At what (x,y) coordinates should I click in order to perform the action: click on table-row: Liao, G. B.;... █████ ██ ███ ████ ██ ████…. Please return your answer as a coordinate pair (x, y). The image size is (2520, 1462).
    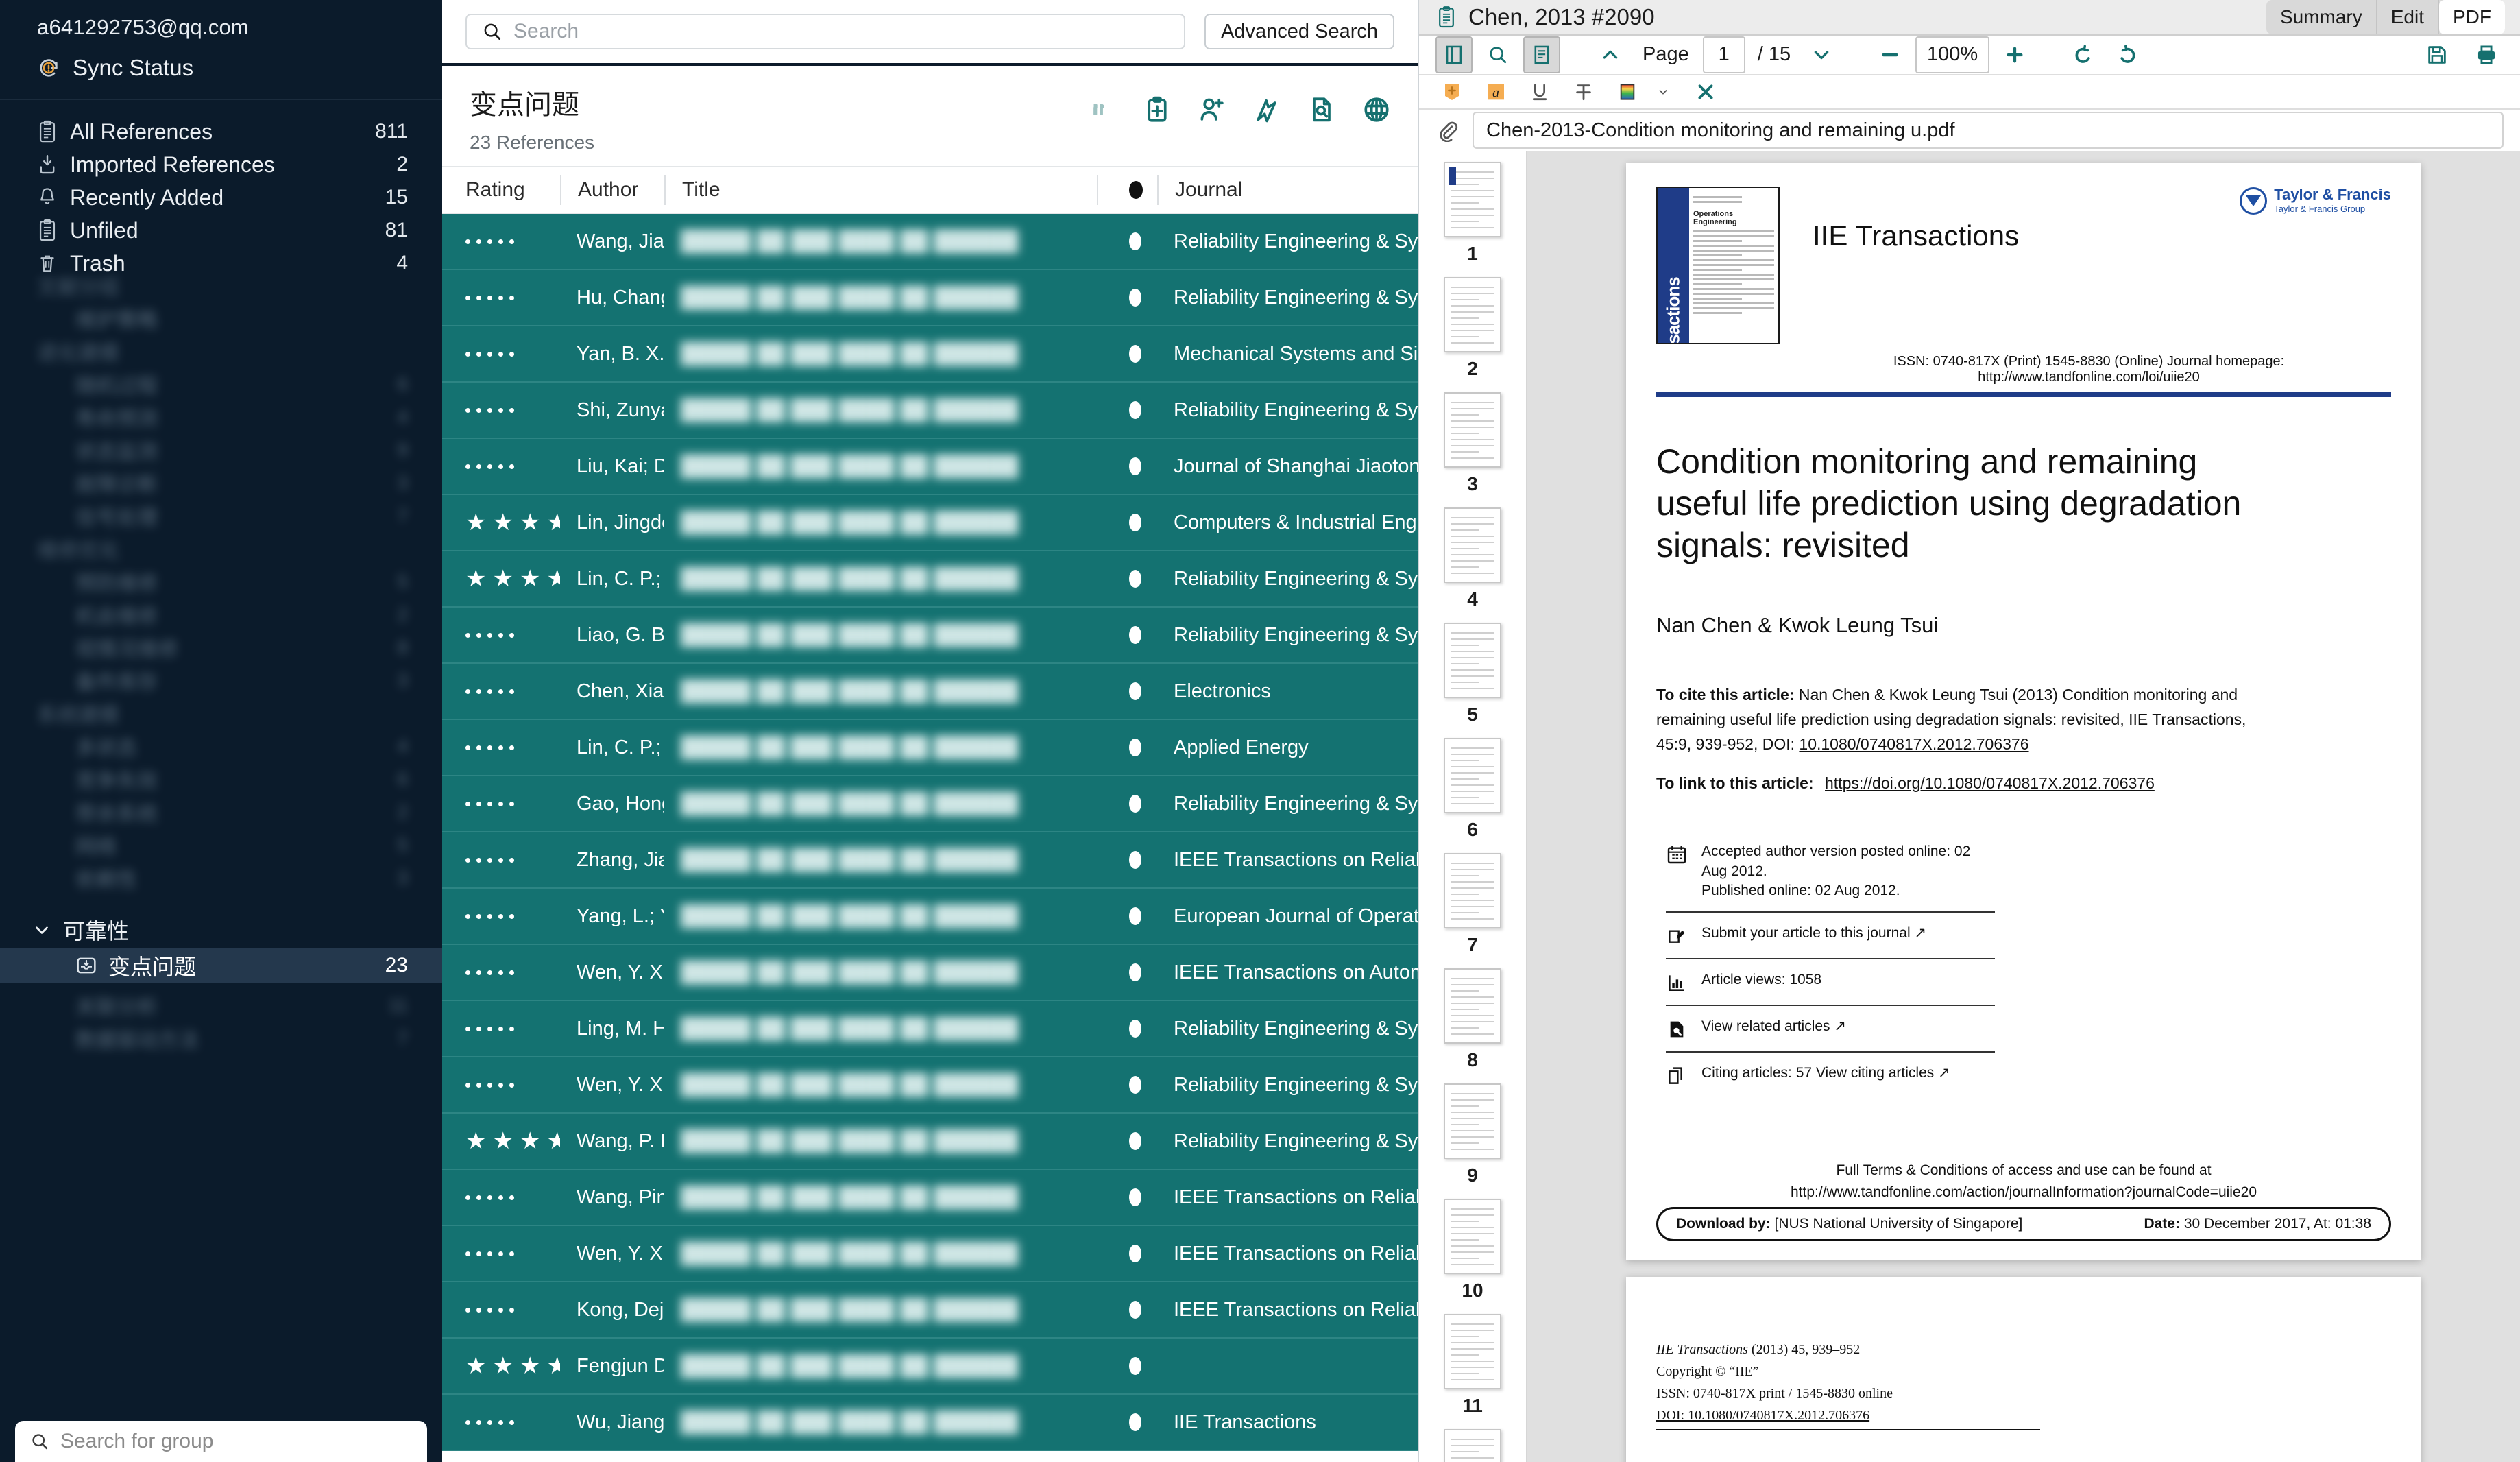
    Looking at the image, I should click on (930, 636).